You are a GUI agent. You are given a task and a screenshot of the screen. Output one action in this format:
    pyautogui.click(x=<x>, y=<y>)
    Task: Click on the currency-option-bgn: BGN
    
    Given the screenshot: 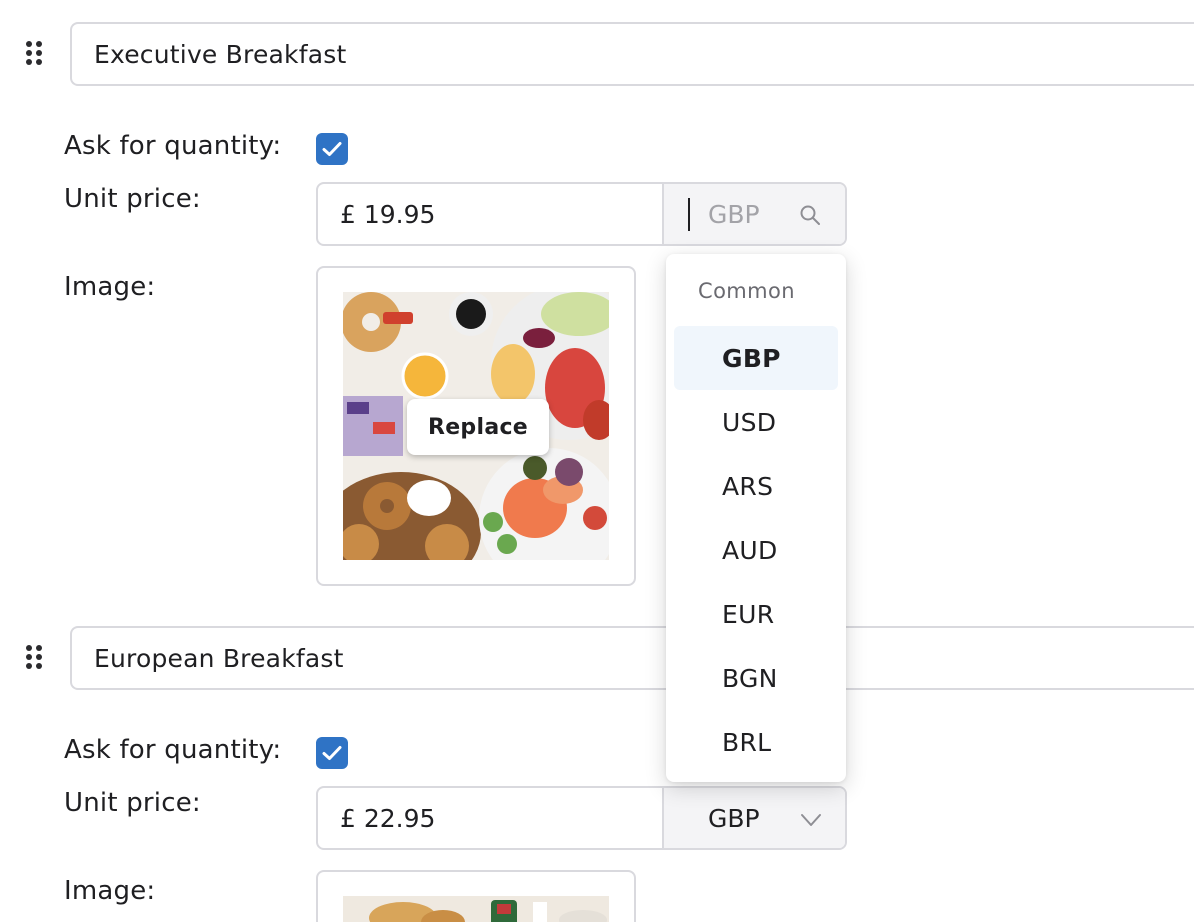 What is the action you would take?
    pyautogui.click(x=756, y=678)
    